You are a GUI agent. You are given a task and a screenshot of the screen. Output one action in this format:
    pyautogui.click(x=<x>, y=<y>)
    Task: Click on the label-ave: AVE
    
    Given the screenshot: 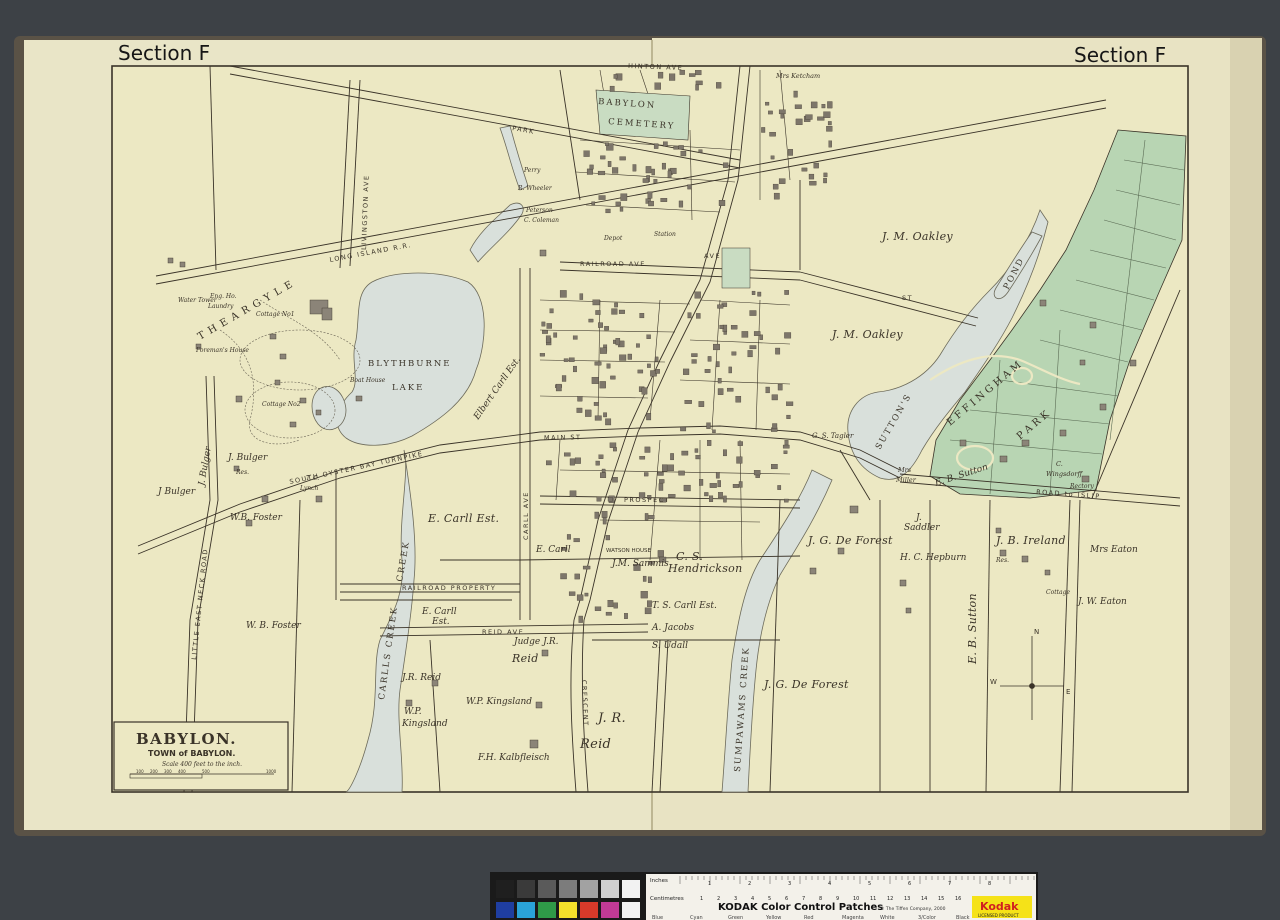 What is the action you would take?
    pyautogui.click(x=712, y=256)
    